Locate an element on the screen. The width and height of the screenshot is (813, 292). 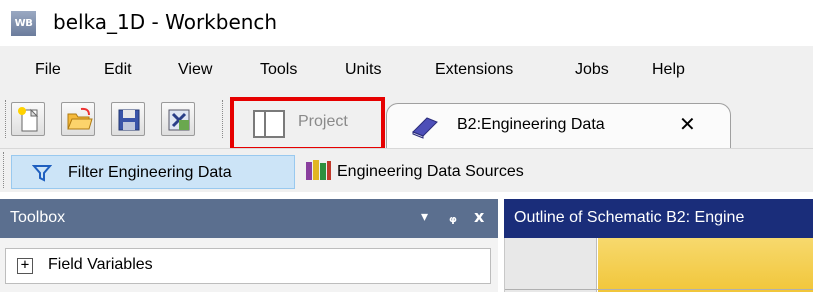
toolbox-panel-body: + Field Variables is located at coordinates (249, 265).